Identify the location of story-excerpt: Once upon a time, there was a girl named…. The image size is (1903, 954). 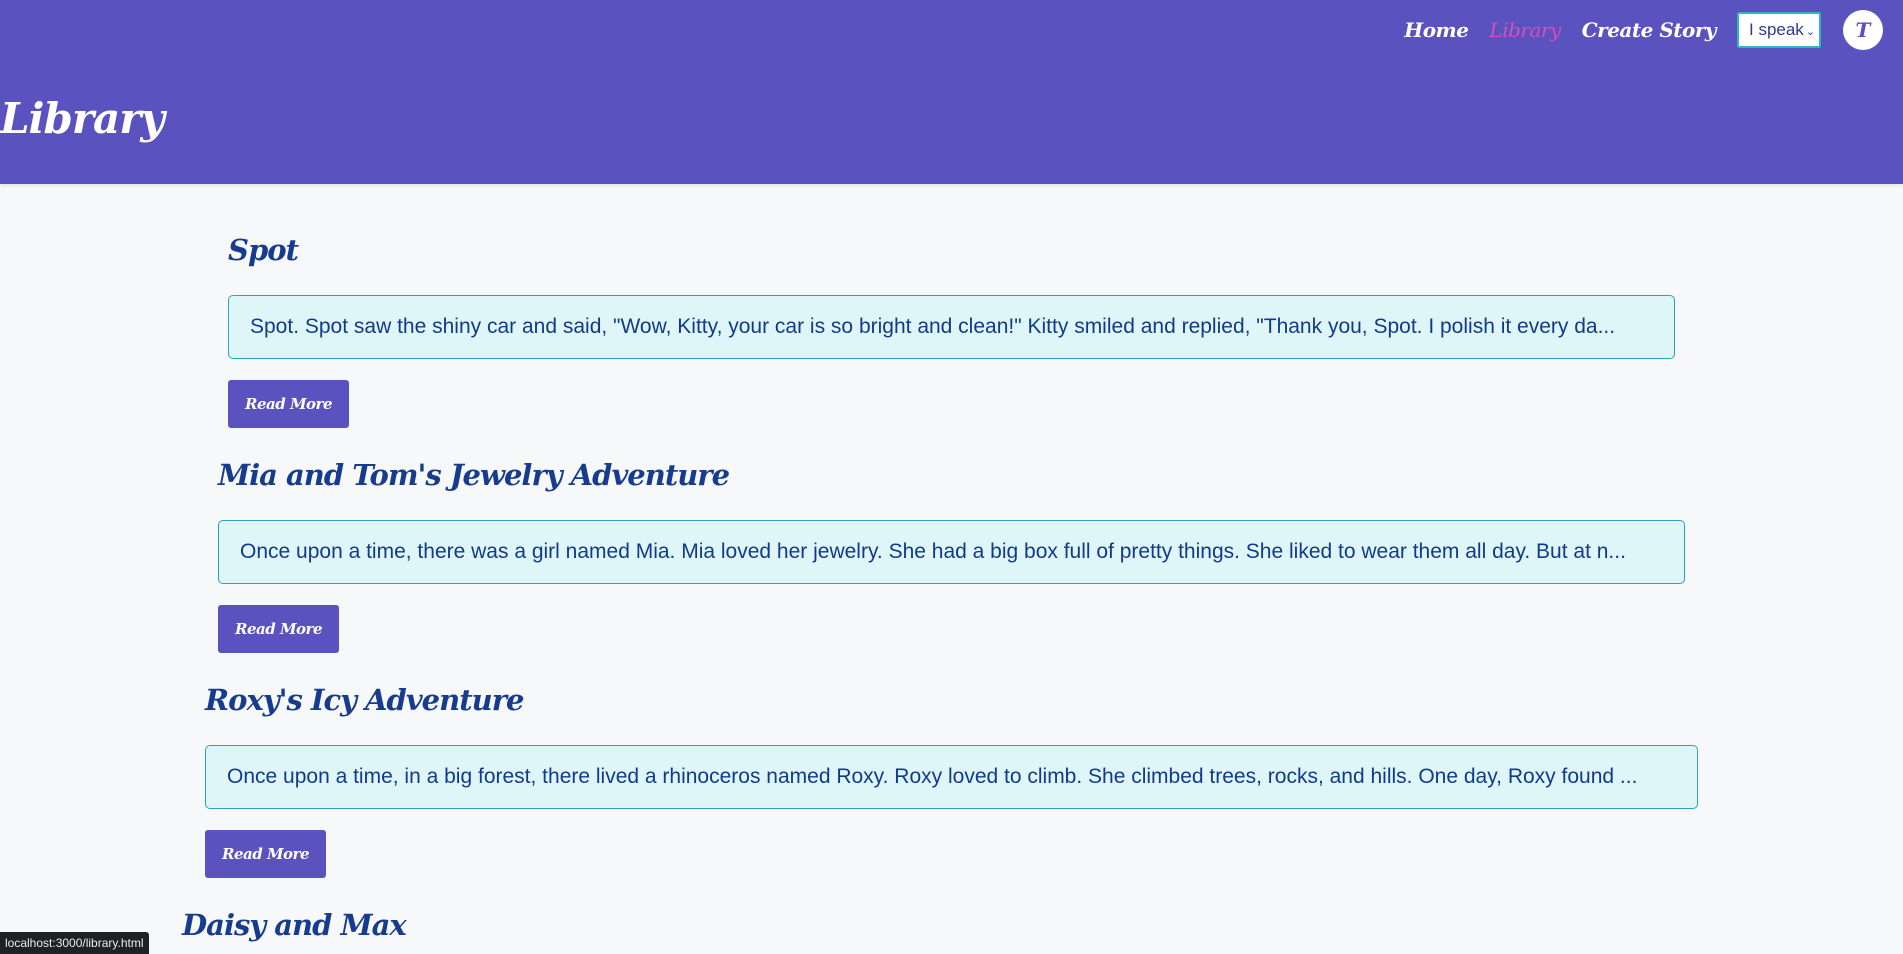
(951, 552).